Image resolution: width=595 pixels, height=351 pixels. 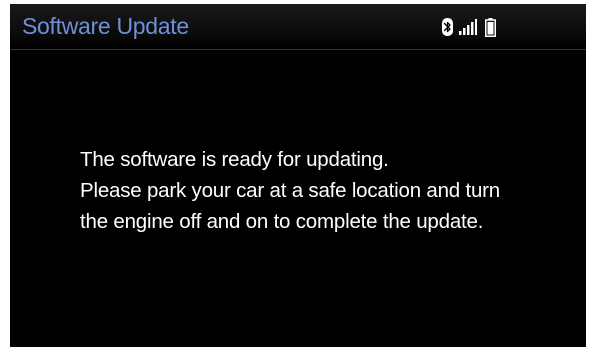 I want to click on message-line-1: The software is ready for updating., so click(x=234, y=159).